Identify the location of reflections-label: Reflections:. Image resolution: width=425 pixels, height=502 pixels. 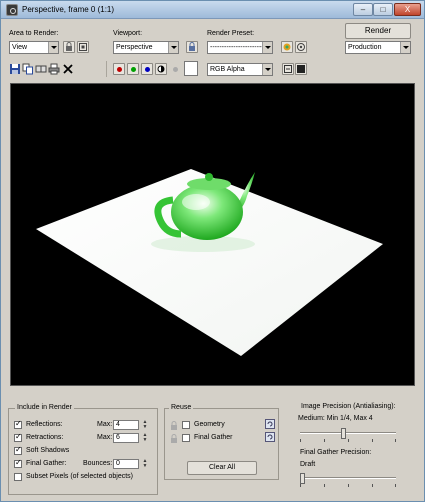
(44, 424).